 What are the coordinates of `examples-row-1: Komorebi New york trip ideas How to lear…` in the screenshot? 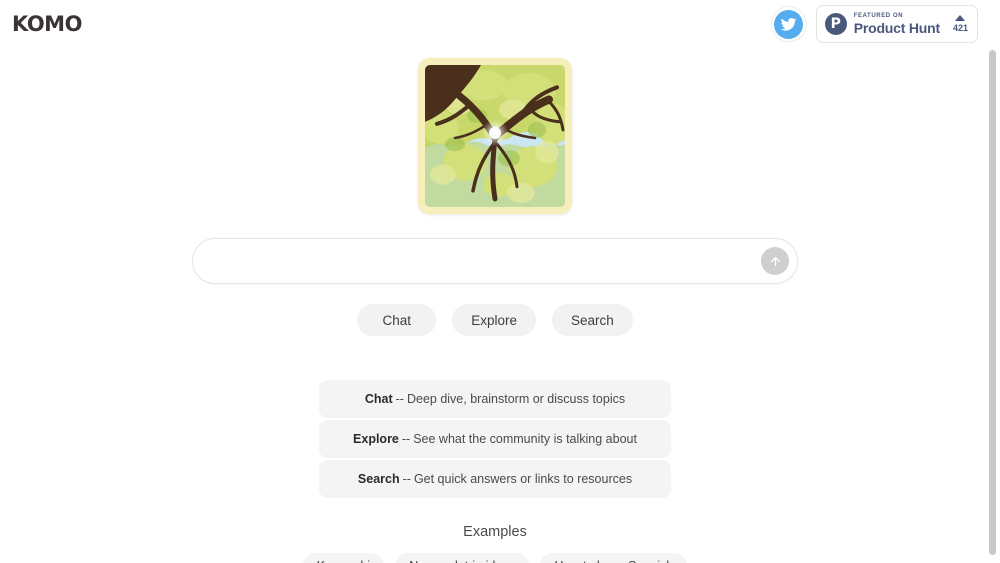 It's located at (495, 558).